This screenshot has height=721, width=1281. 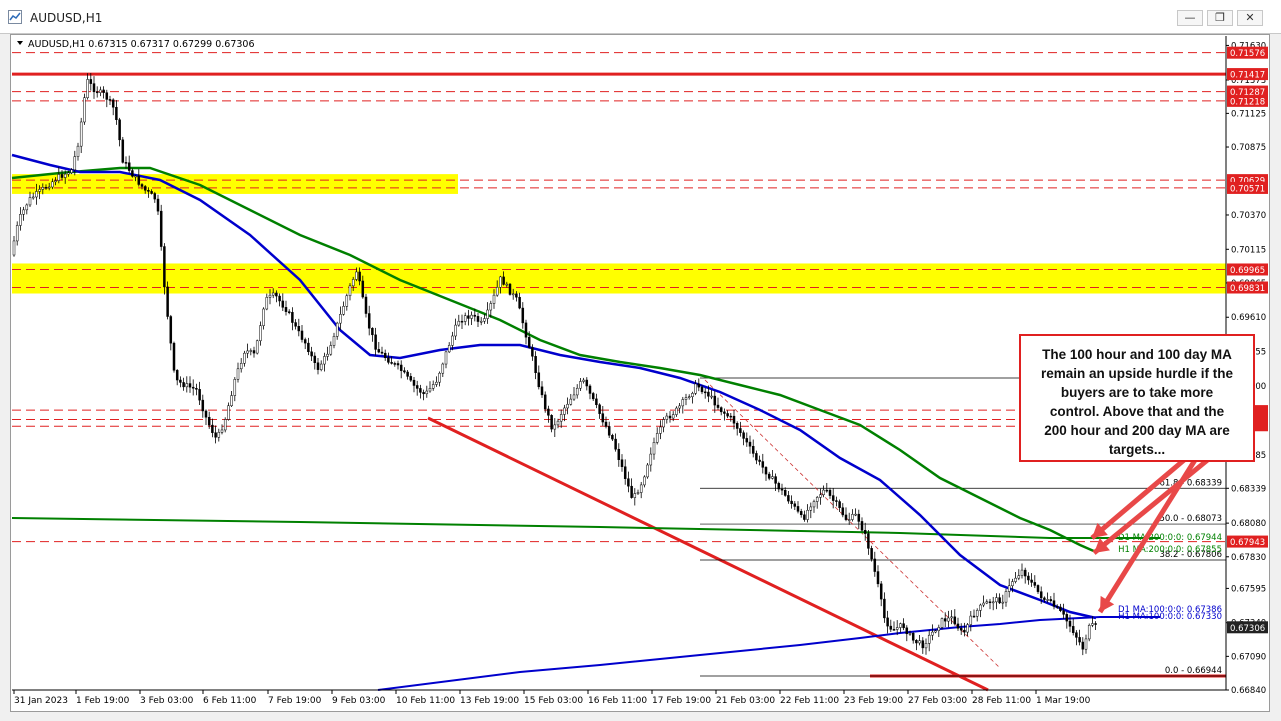 What do you see at coordinates (1247, 102) in the screenshot?
I see `price-level-tag-label: 0.71218` at bounding box center [1247, 102].